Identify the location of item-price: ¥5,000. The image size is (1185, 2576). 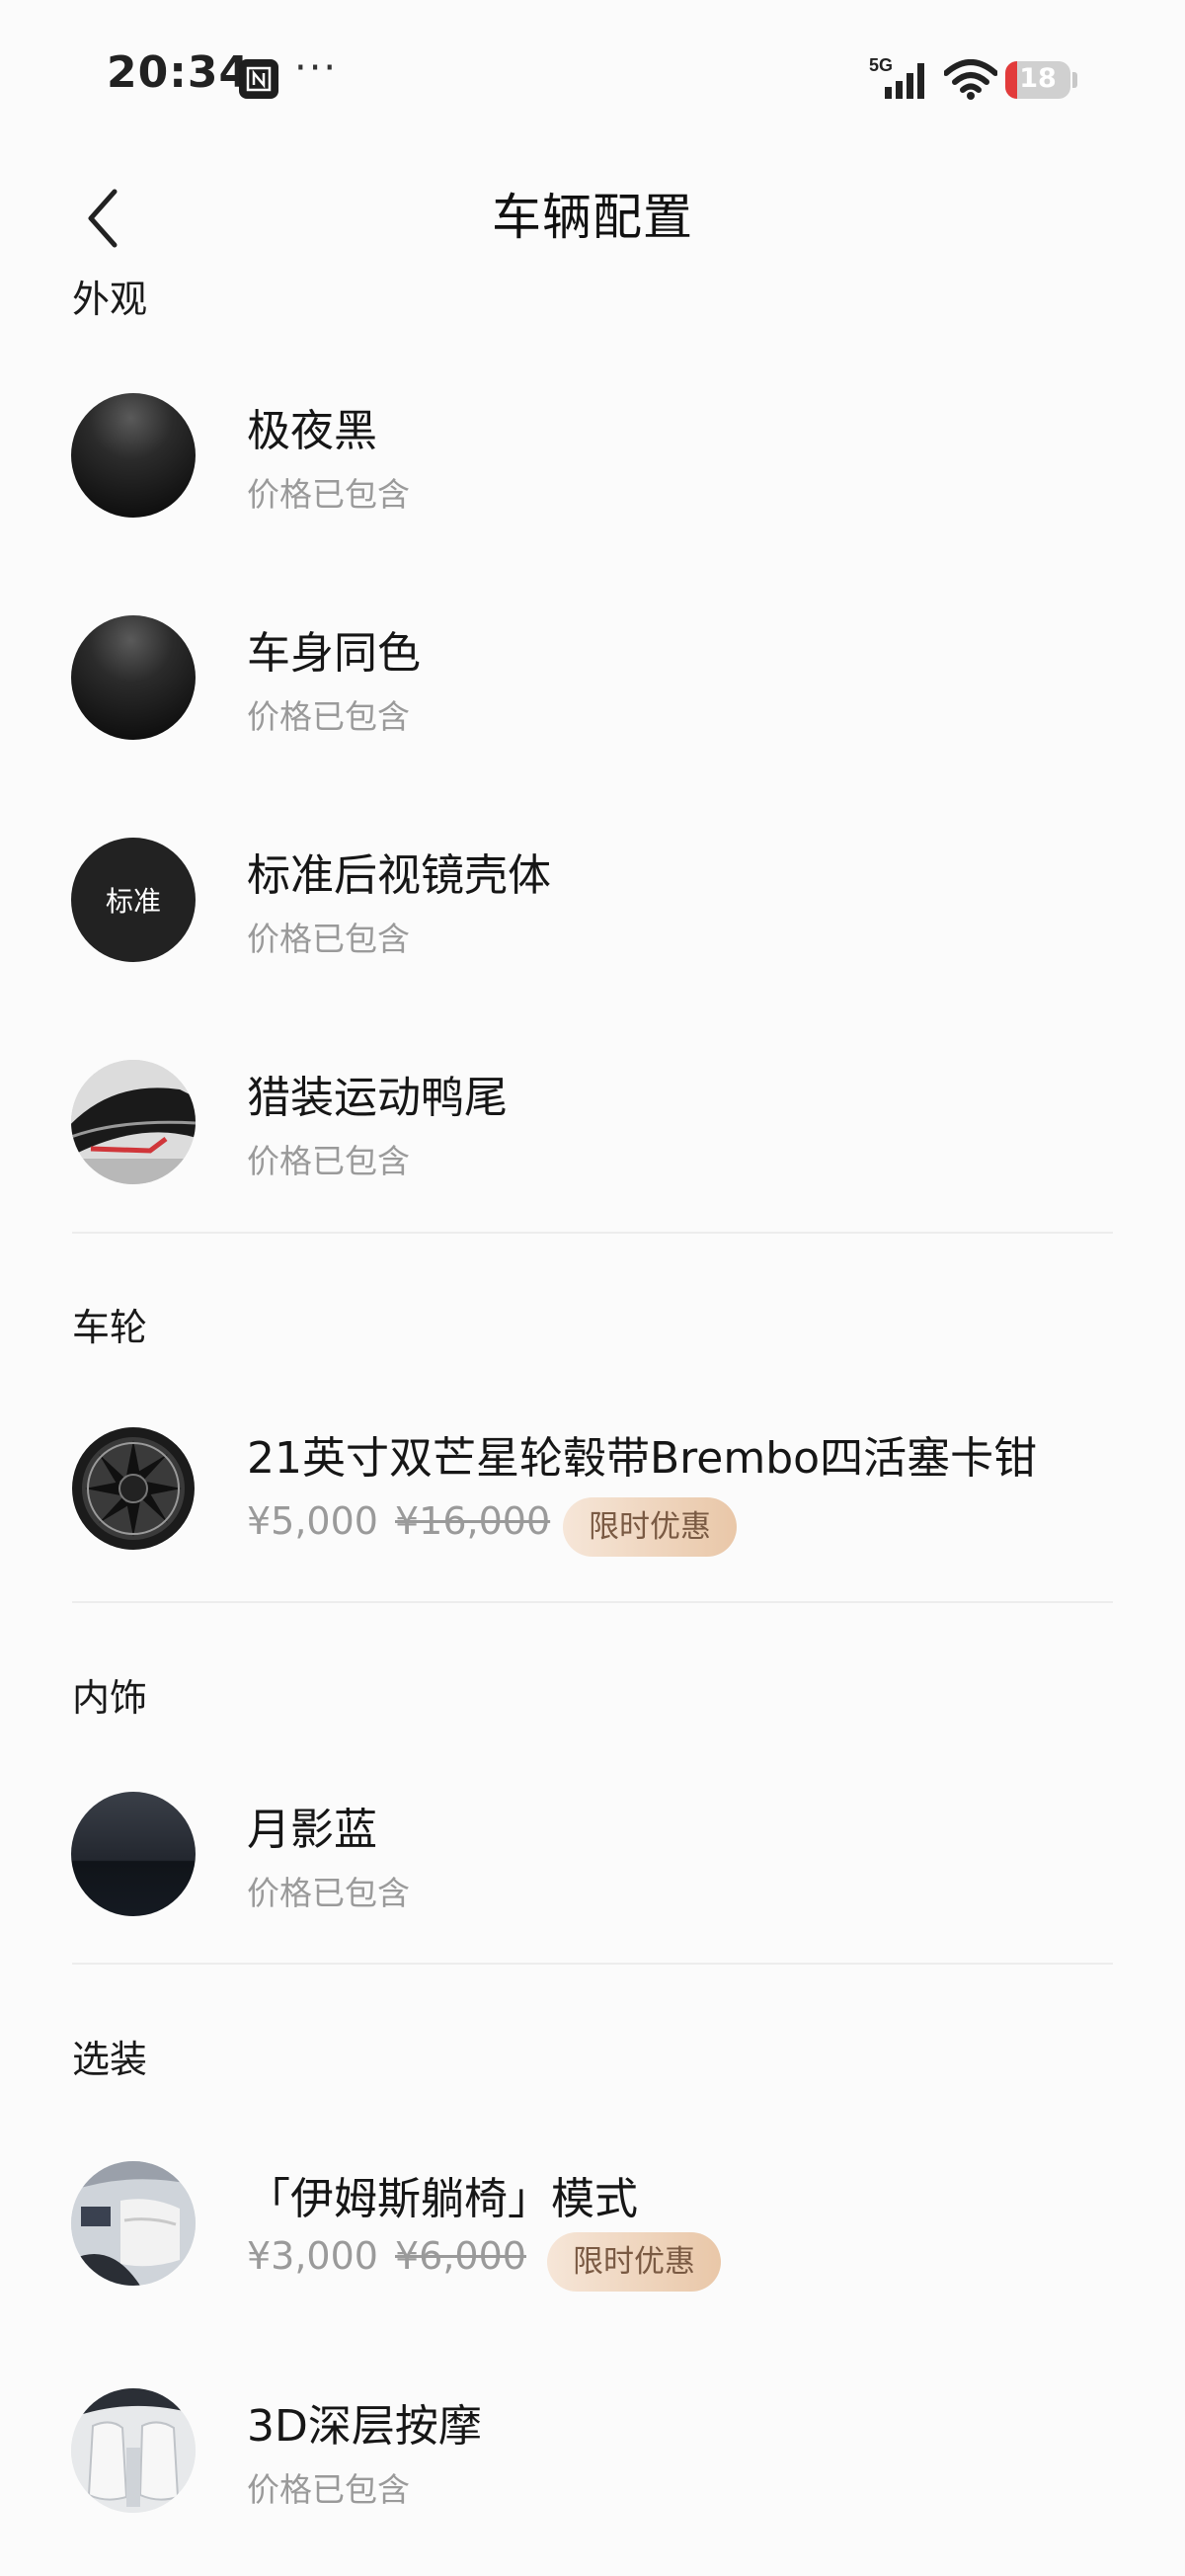
(313, 1521).